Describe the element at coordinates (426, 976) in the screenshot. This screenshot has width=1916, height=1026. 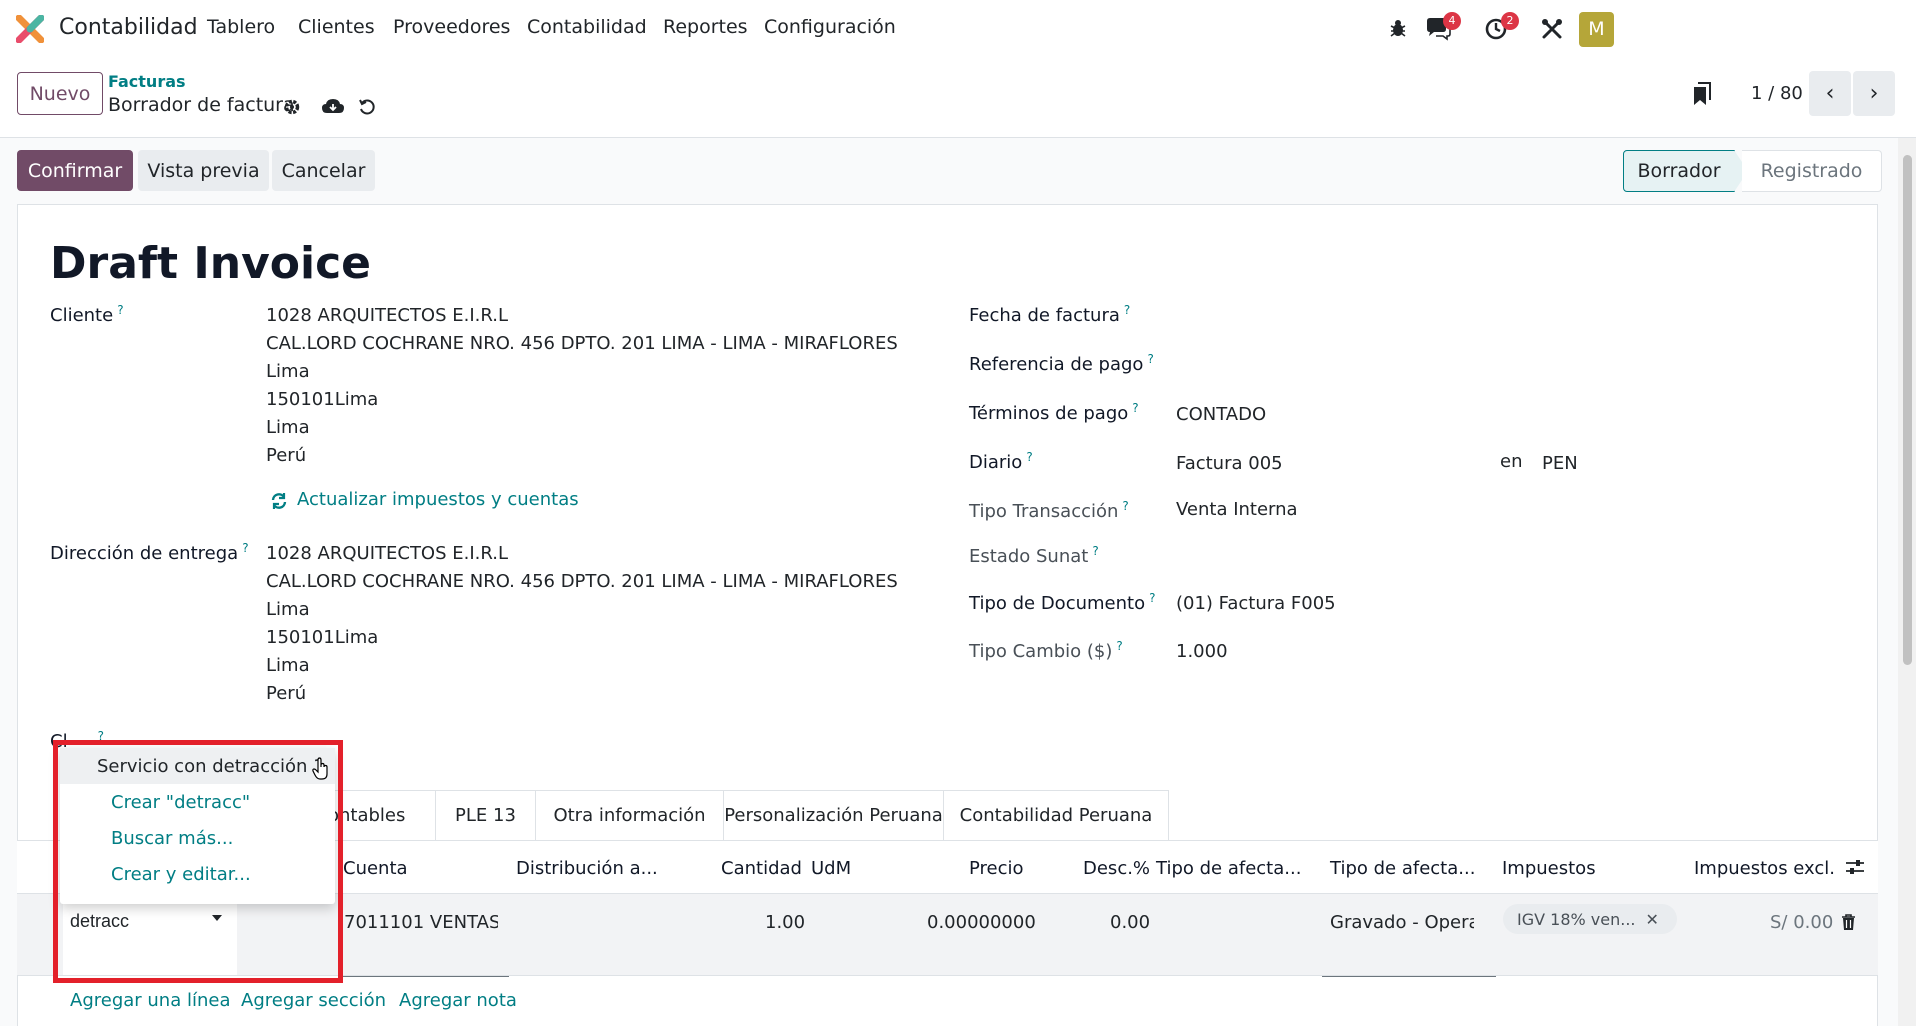
I see `account-underline` at that location.